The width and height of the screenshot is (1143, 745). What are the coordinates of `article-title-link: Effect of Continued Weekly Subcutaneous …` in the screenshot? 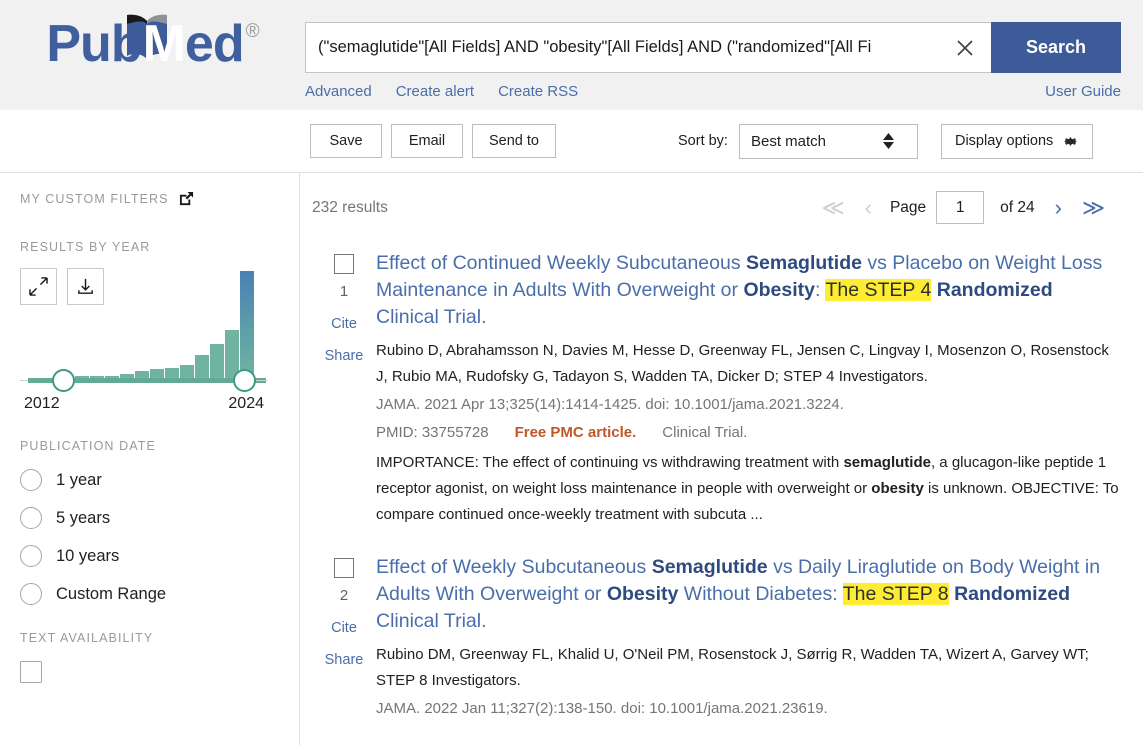 It's located at (747, 290).